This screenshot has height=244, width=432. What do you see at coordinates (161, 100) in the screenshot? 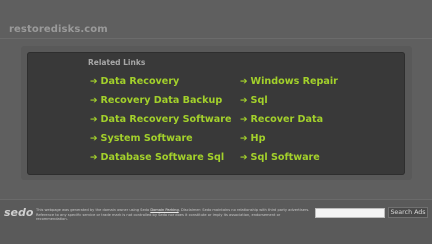
I see `link-label: Recovery Data Backup` at bounding box center [161, 100].